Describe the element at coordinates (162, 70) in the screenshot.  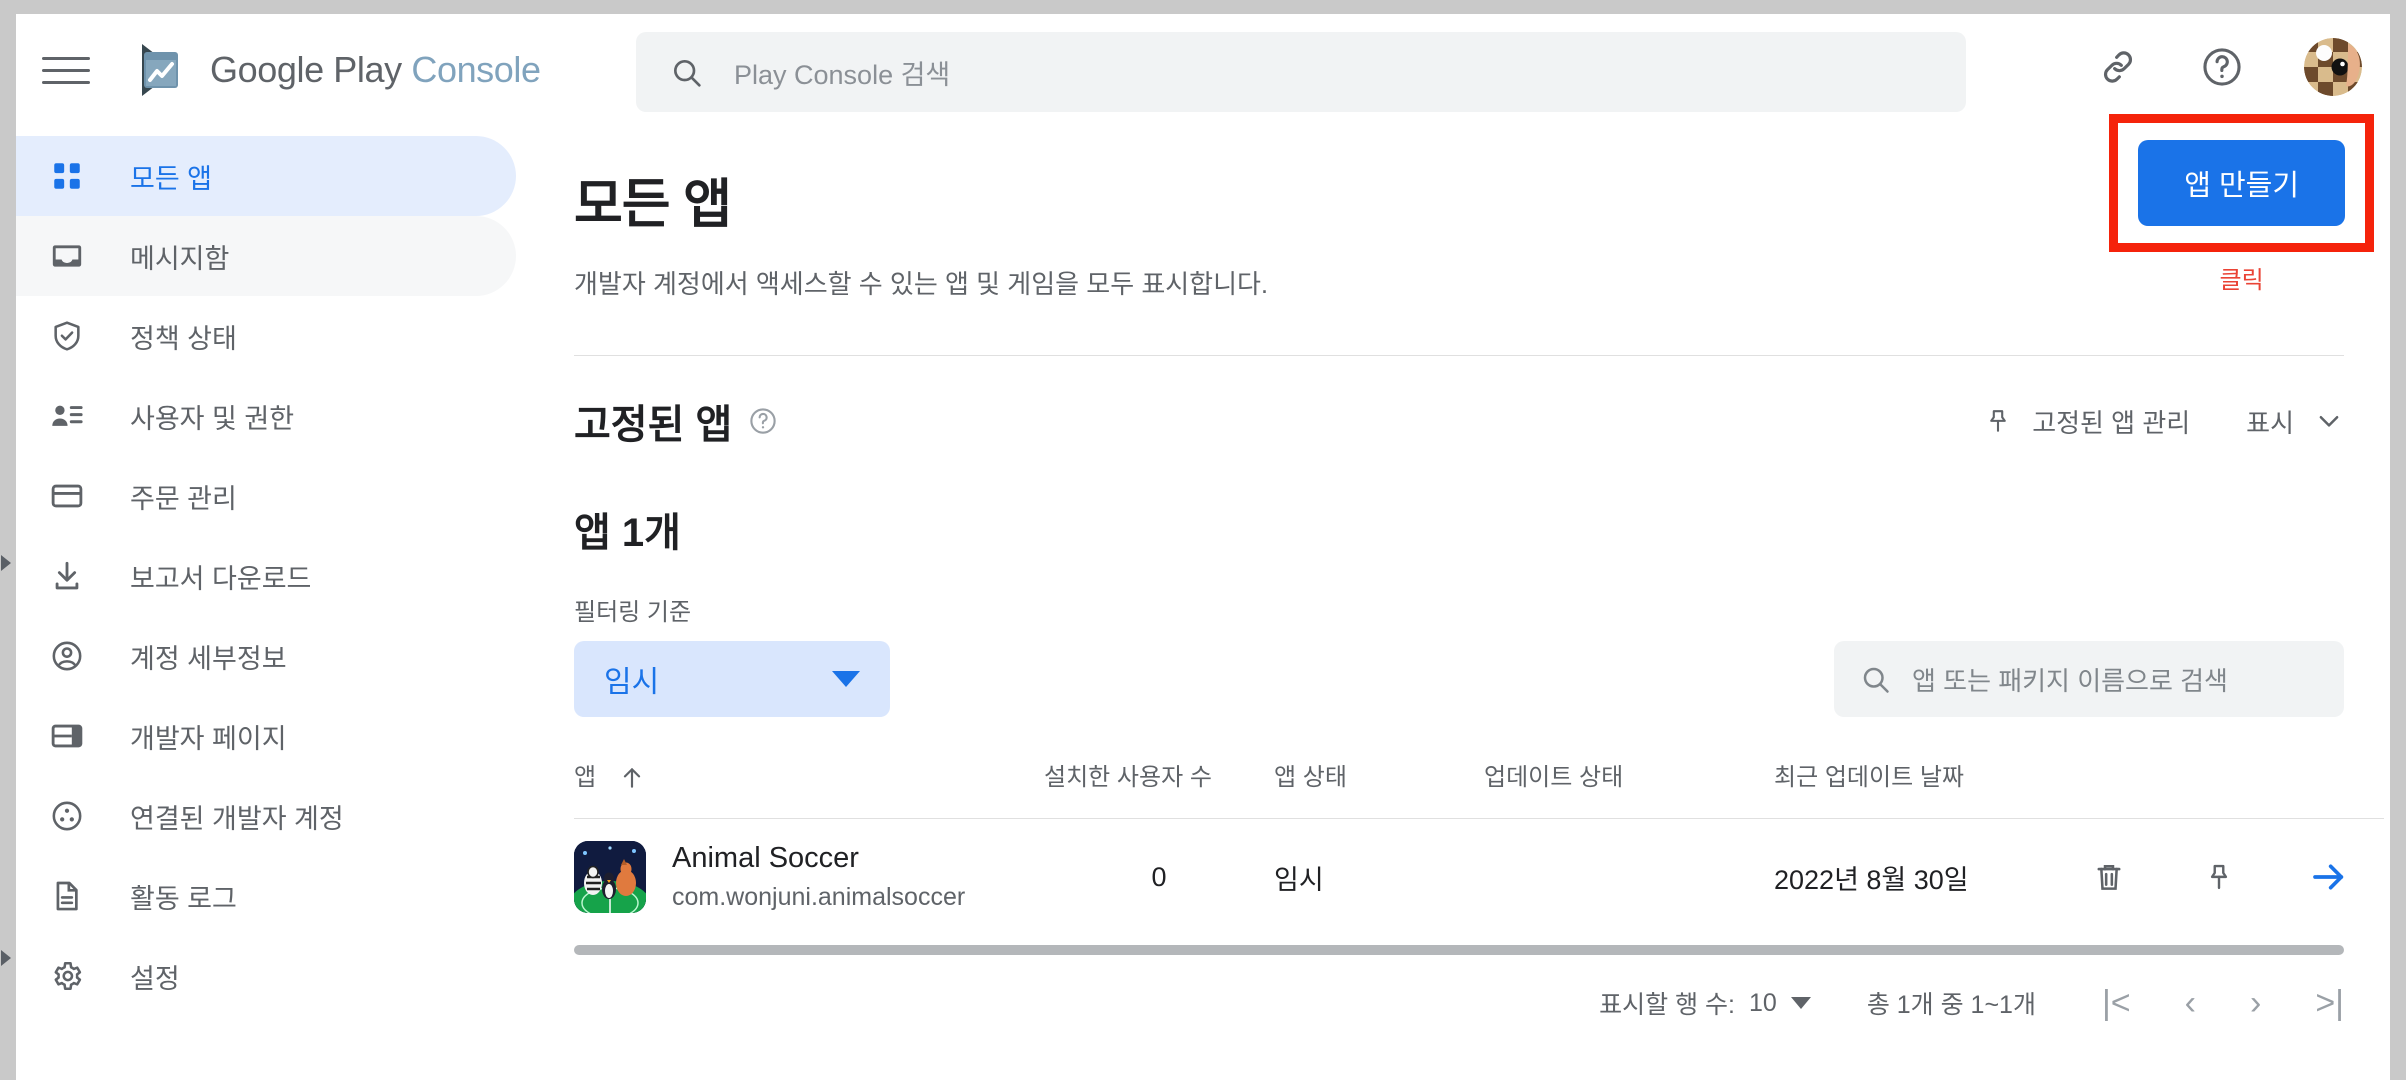
I see `play-console-logo-icon` at that location.